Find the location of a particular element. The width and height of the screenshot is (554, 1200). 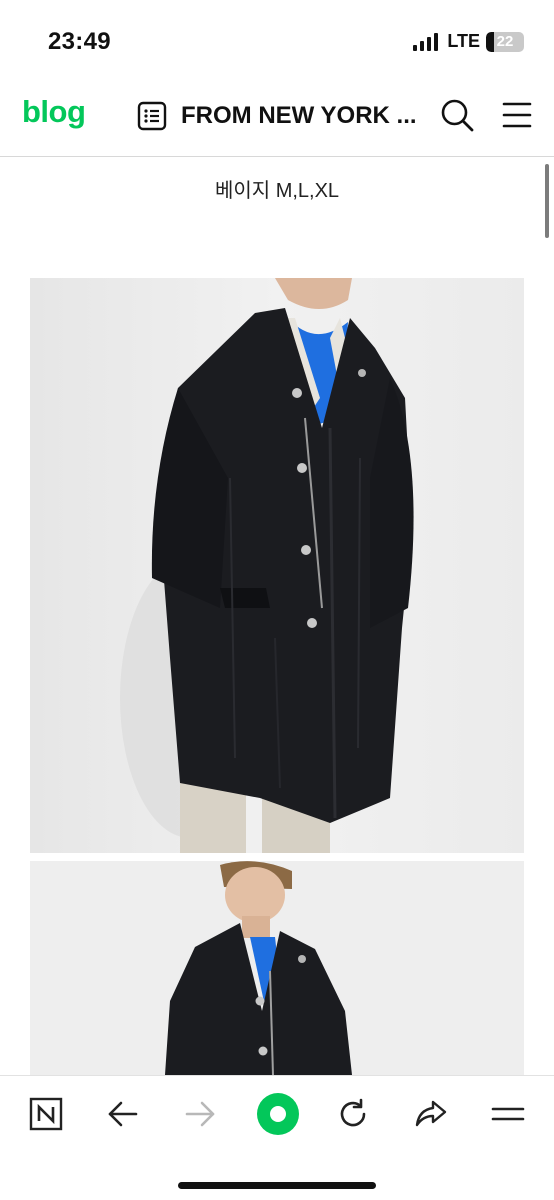

status-time: 23:49 is located at coordinates (79, 41).